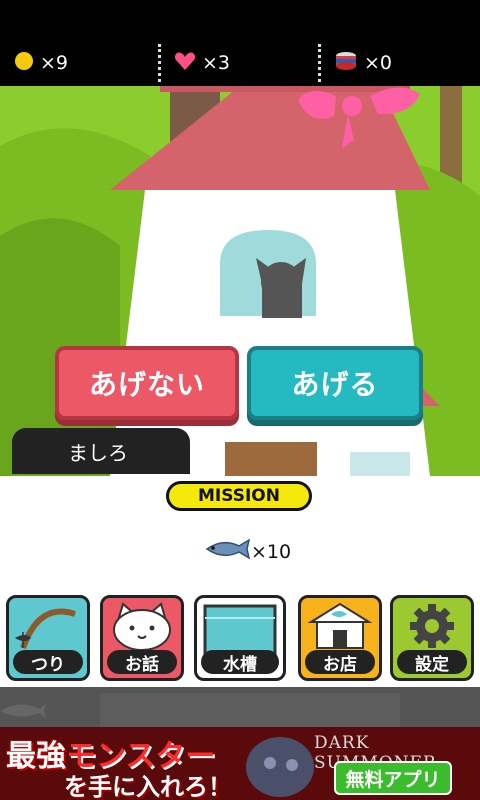  I want to click on mission-badge: MISSION, so click(239, 496).